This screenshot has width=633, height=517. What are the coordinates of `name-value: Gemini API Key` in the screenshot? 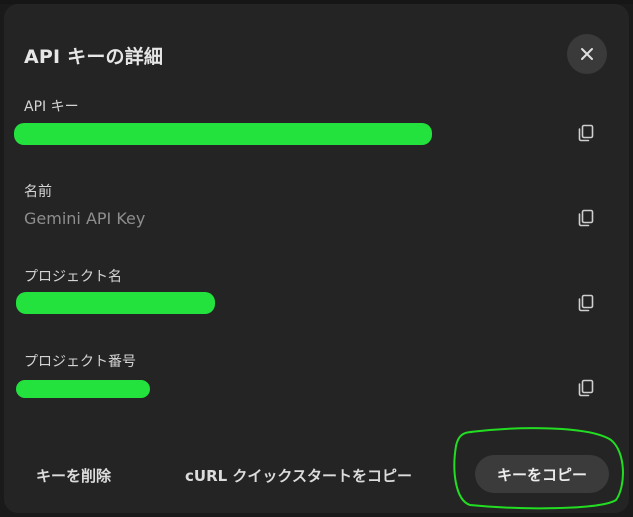 It's located at (85, 218).